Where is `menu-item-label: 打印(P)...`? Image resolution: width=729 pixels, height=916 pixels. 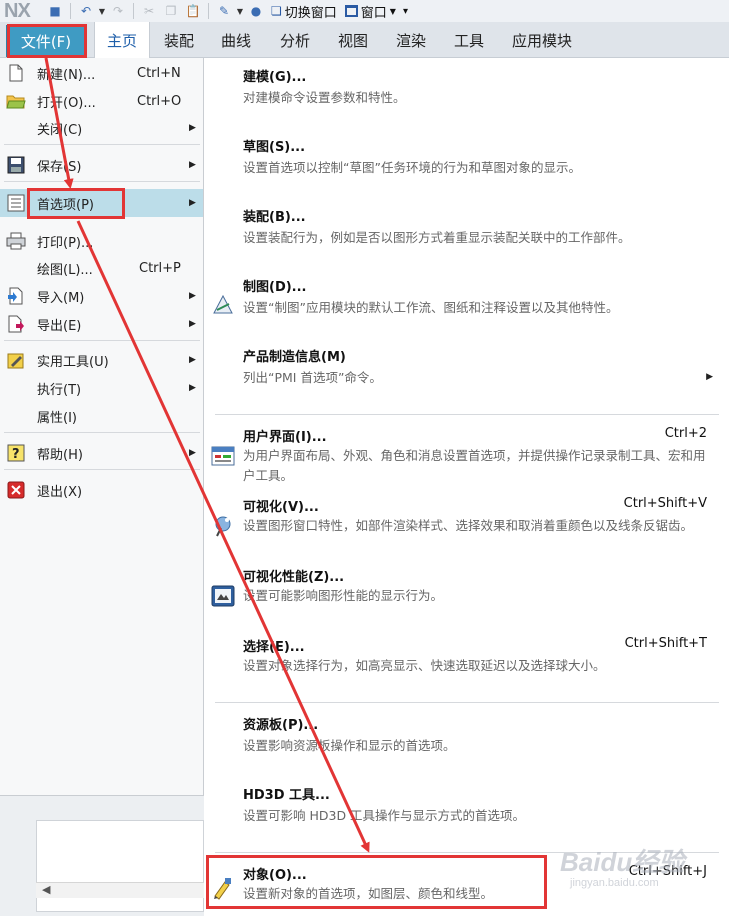 menu-item-label: 打印(P)... is located at coordinates (65, 243).